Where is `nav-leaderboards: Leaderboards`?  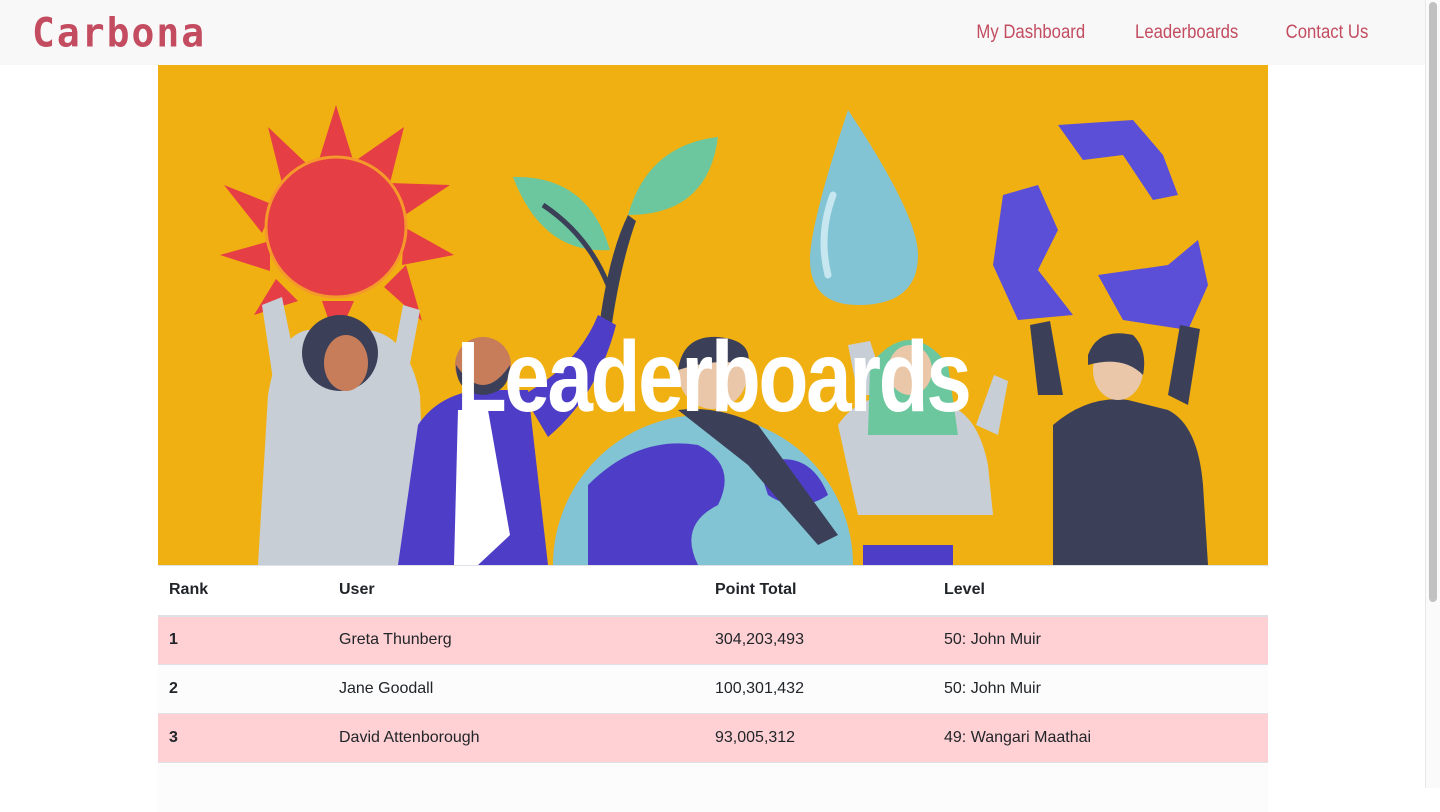 nav-leaderboards: Leaderboards is located at coordinates (1186, 33).